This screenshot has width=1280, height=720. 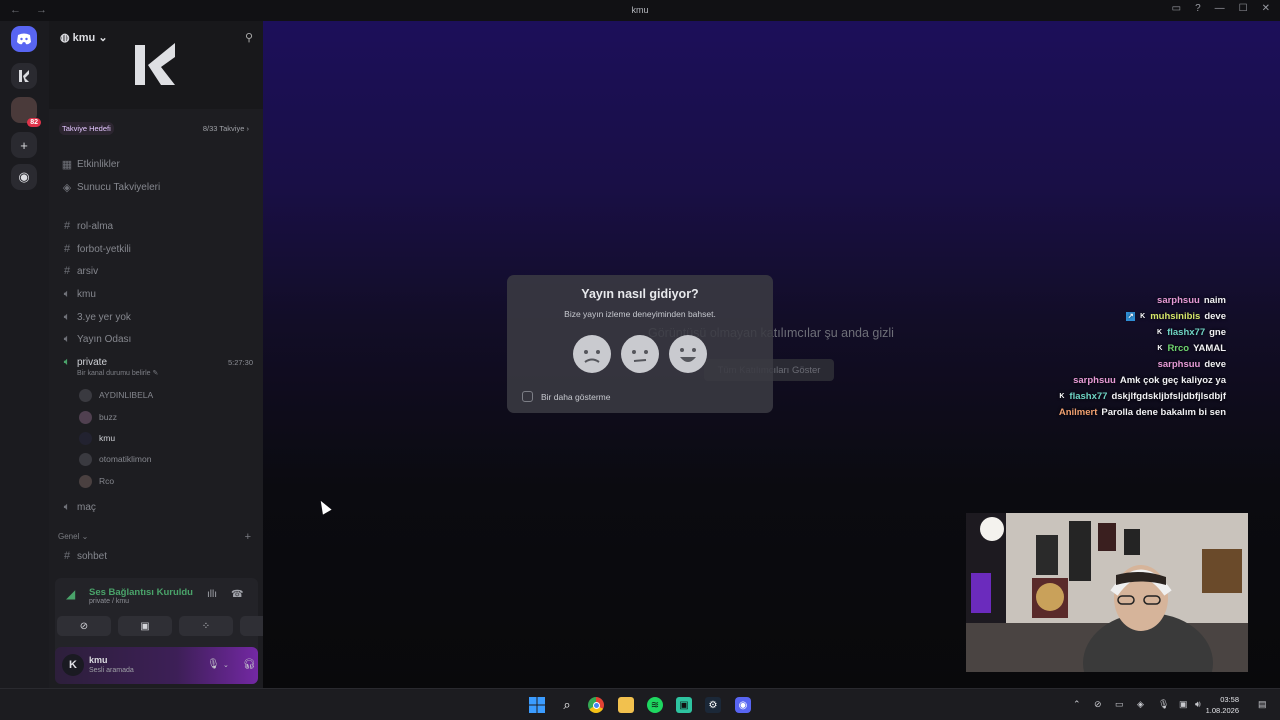 What do you see at coordinates (1243, 8) in the screenshot?
I see `maximize-icon: ☐` at bounding box center [1243, 8].